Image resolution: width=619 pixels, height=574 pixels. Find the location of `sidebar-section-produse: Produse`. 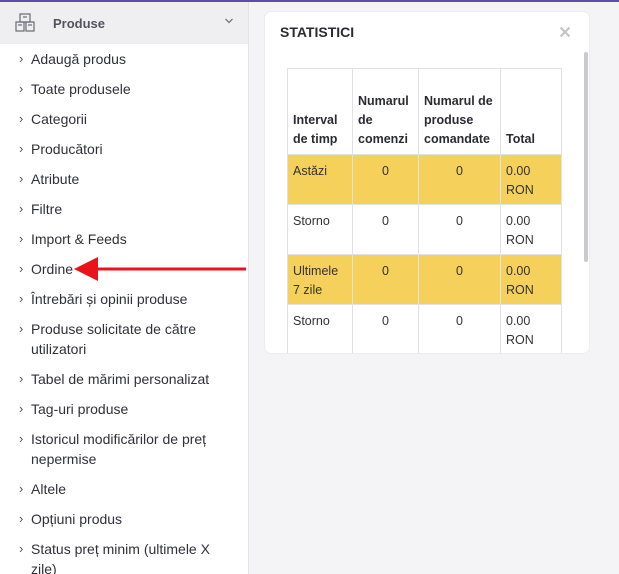

sidebar-section-produse: Produse is located at coordinates (124, 23).